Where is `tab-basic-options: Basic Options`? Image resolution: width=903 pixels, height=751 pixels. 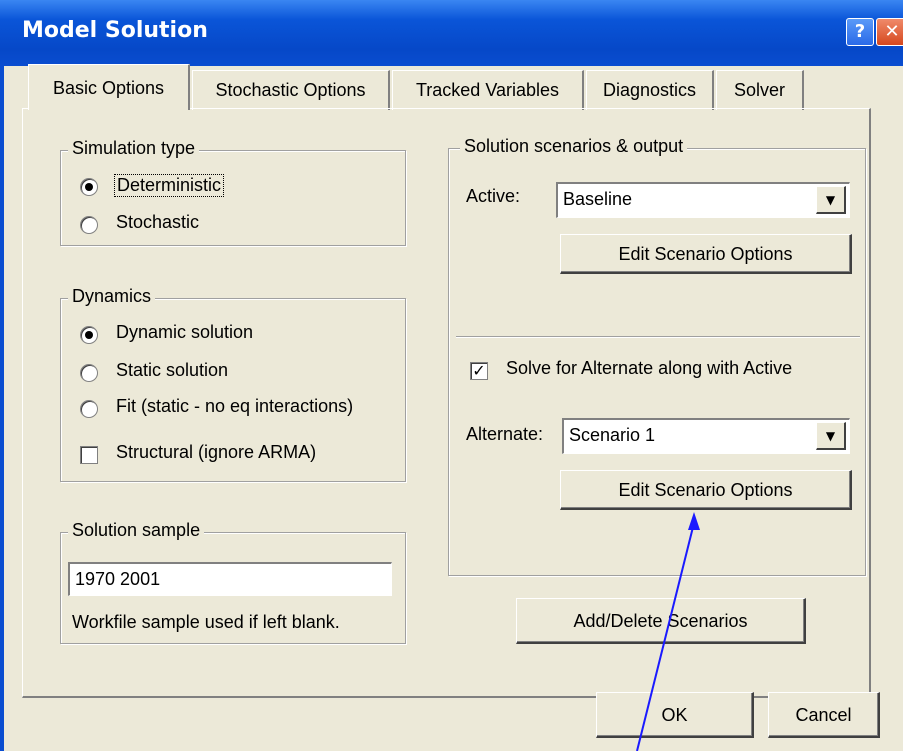 tab-basic-options: Basic Options is located at coordinates (109, 87).